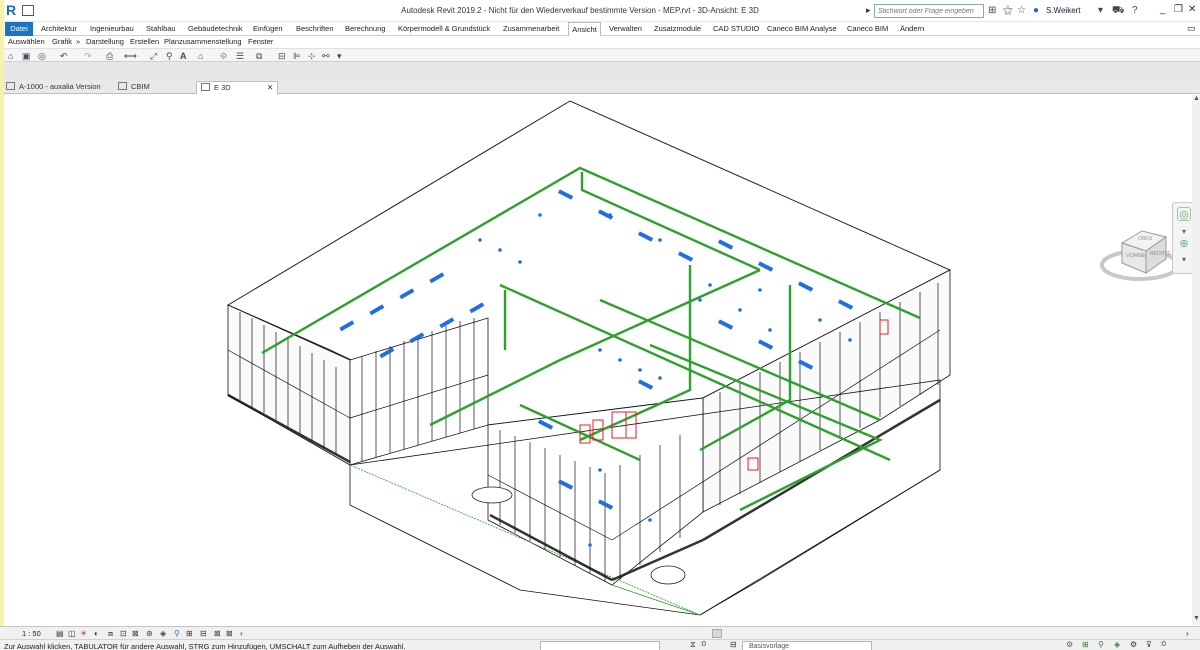 The image size is (1200, 650). What do you see at coordinates (1008, 11) in the screenshot?
I see `communication-center-icon: ⚝` at bounding box center [1008, 11].